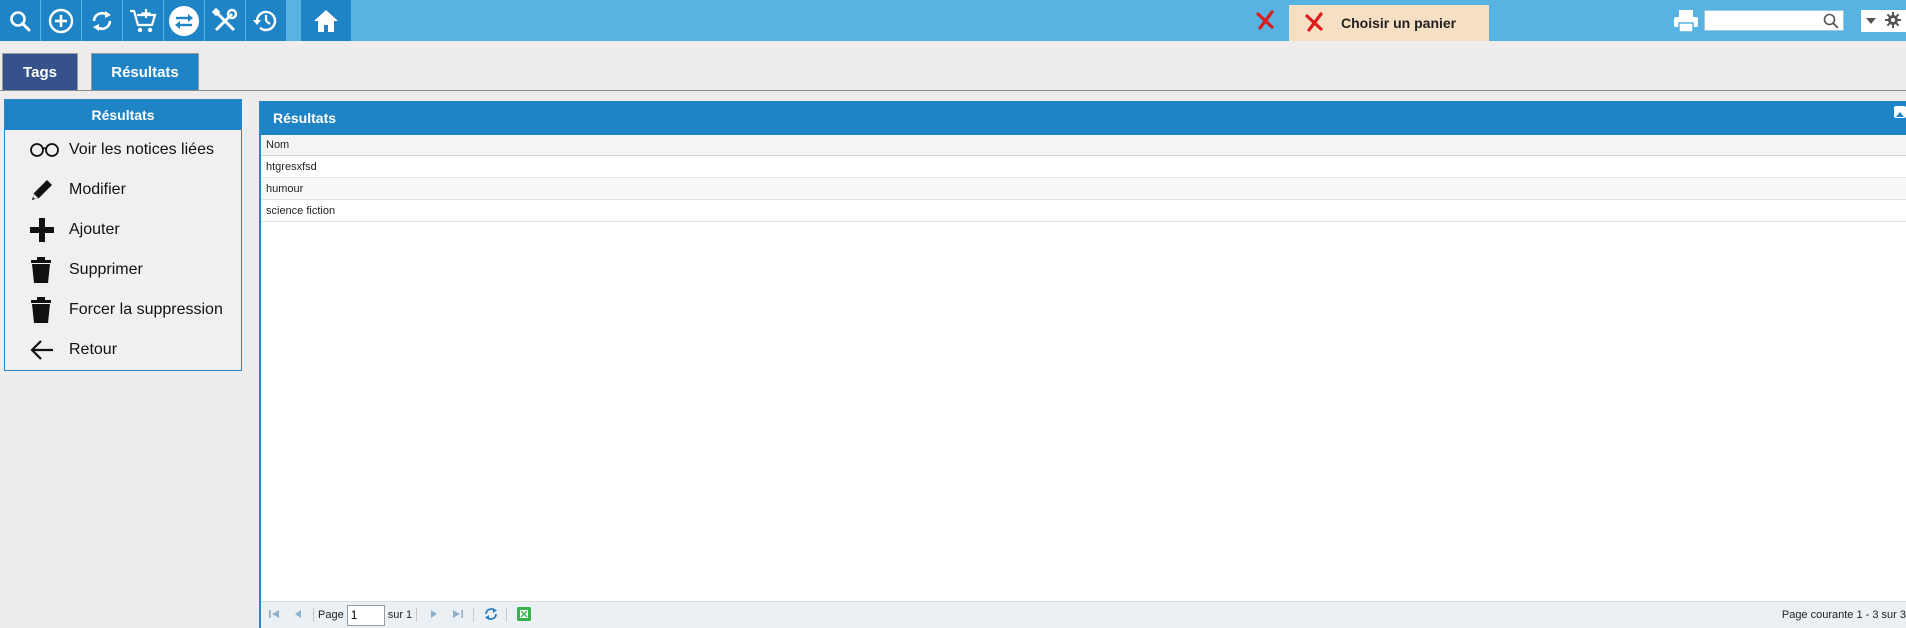  I want to click on prev-page-icon, so click(298, 615).